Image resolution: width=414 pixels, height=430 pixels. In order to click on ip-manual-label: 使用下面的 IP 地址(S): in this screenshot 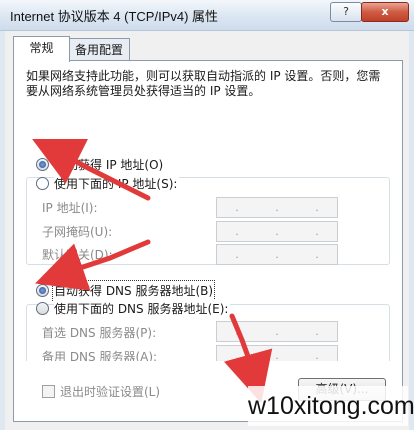, I will do `click(117, 183)`.